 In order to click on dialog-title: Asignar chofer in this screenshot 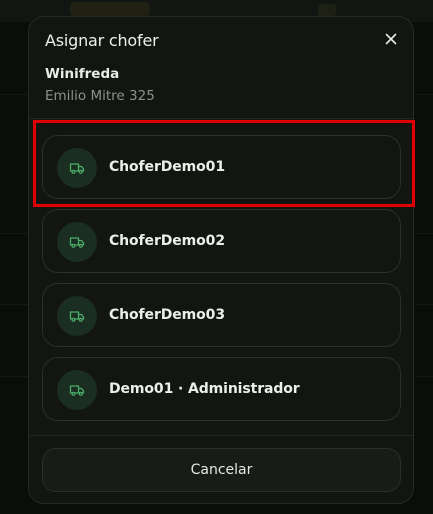, I will do `click(102, 40)`.